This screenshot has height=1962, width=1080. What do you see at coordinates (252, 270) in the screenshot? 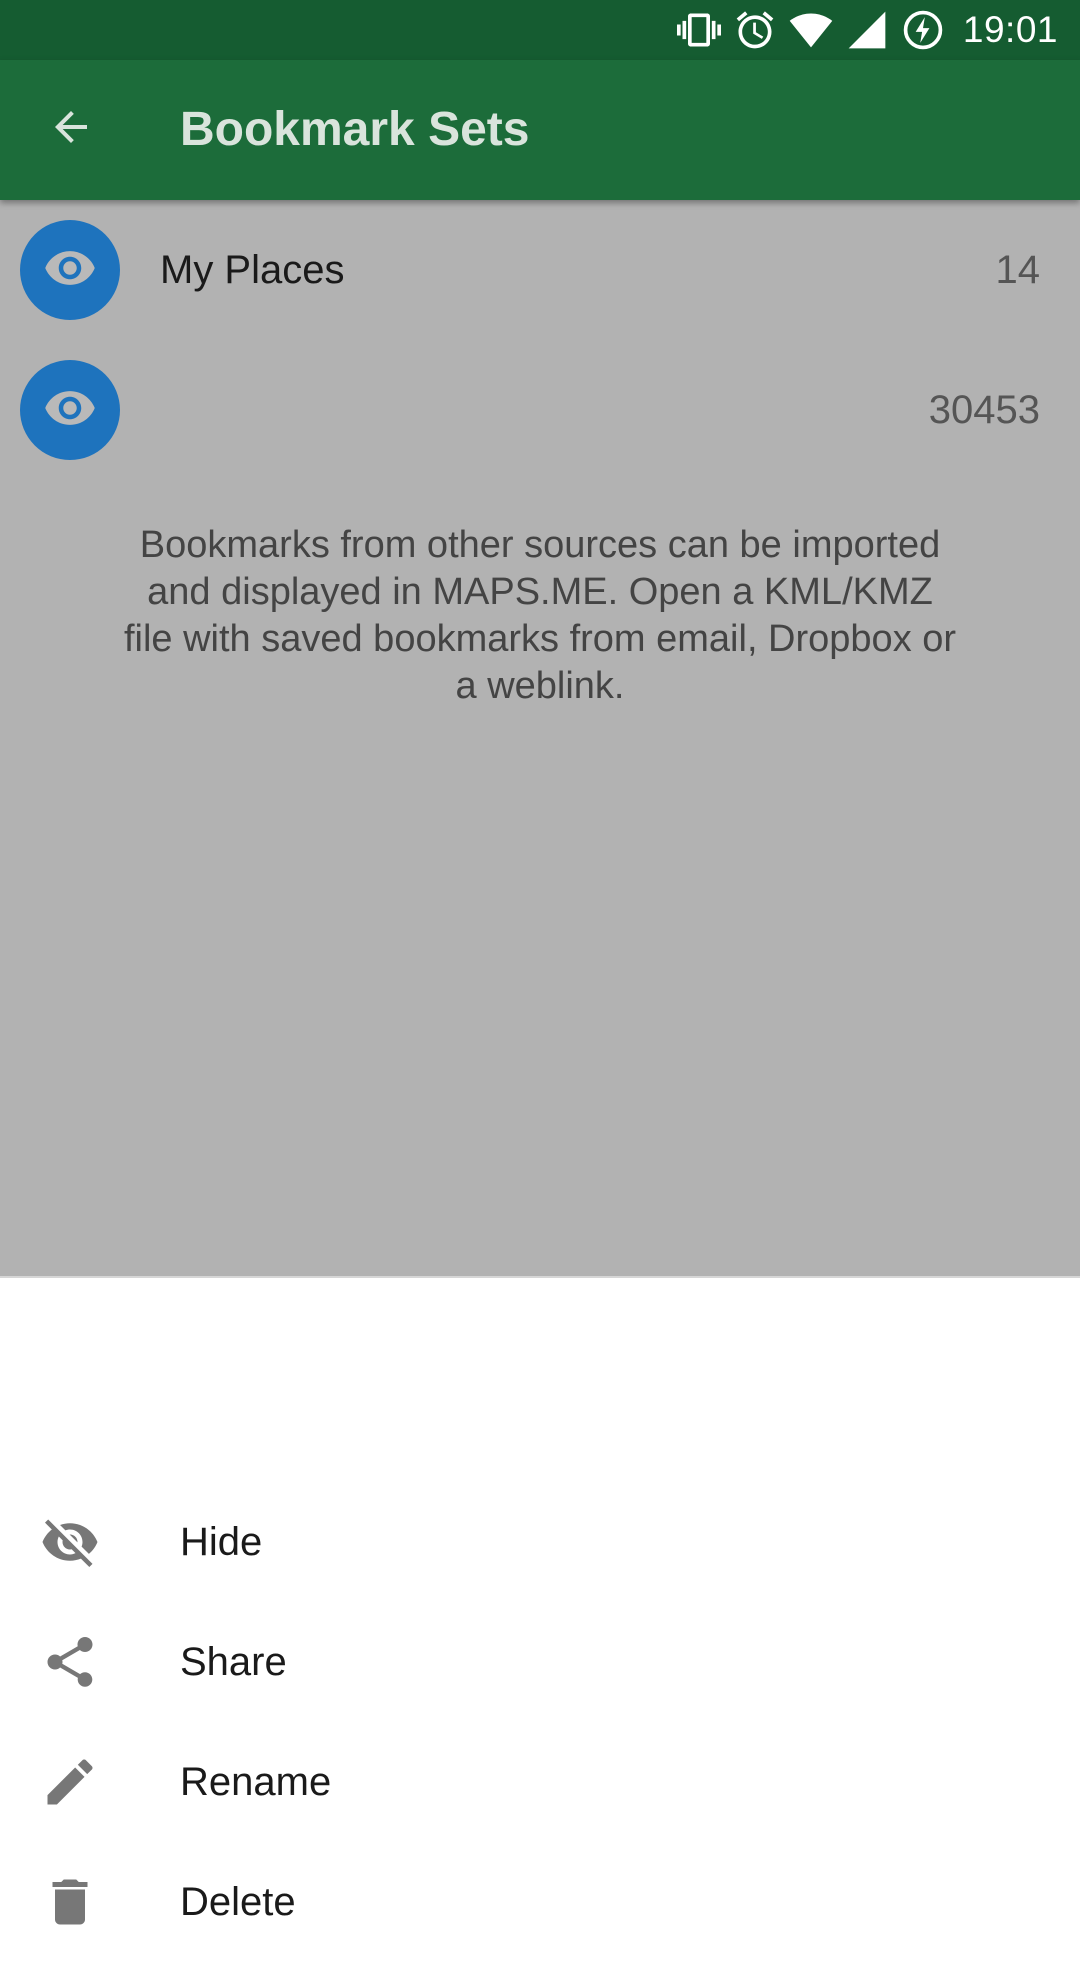
I see `bookmark-set-name: My Places` at bounding box center [252, 270].